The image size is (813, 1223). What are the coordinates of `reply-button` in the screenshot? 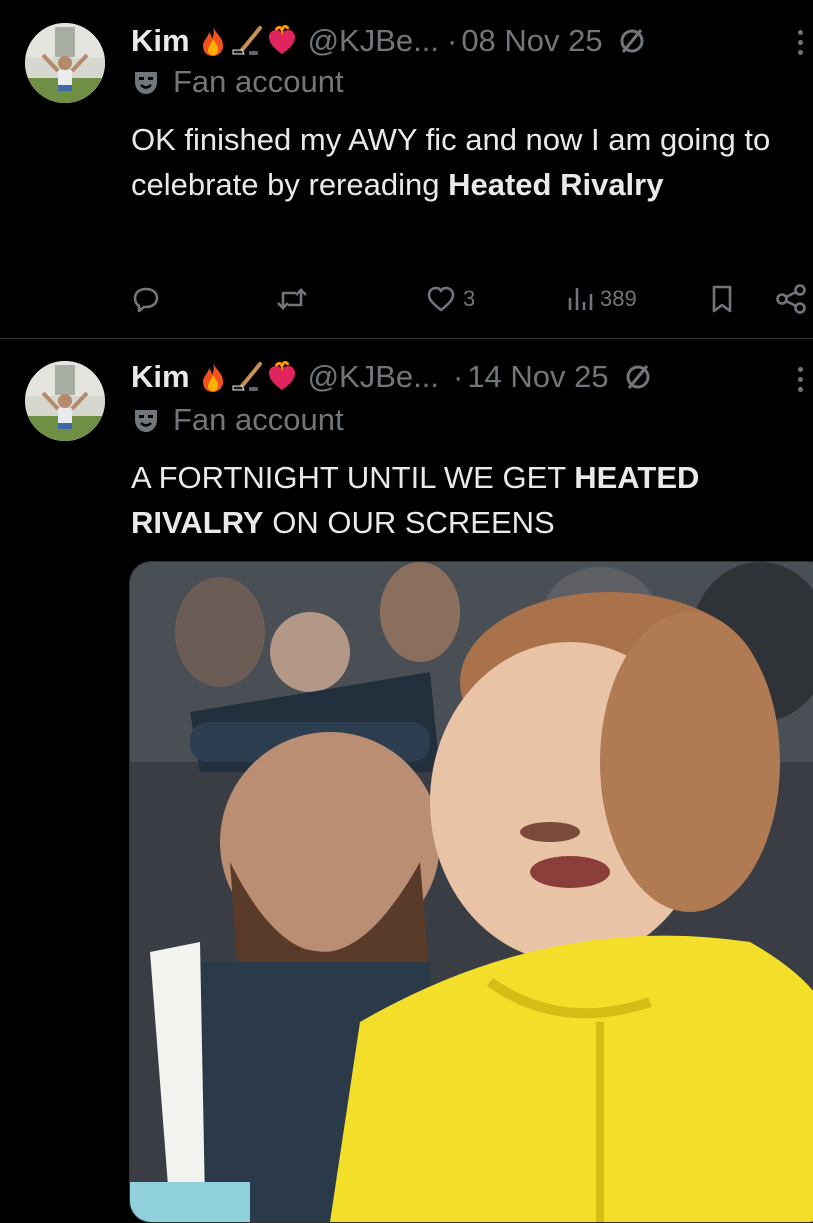 It's located at (146, 299).